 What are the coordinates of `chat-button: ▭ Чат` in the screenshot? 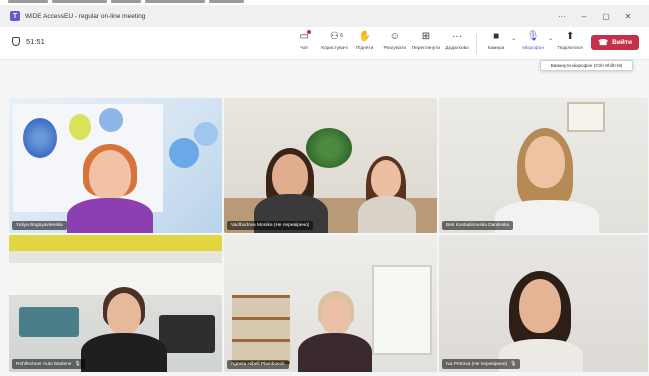 It's located at (304, 40).